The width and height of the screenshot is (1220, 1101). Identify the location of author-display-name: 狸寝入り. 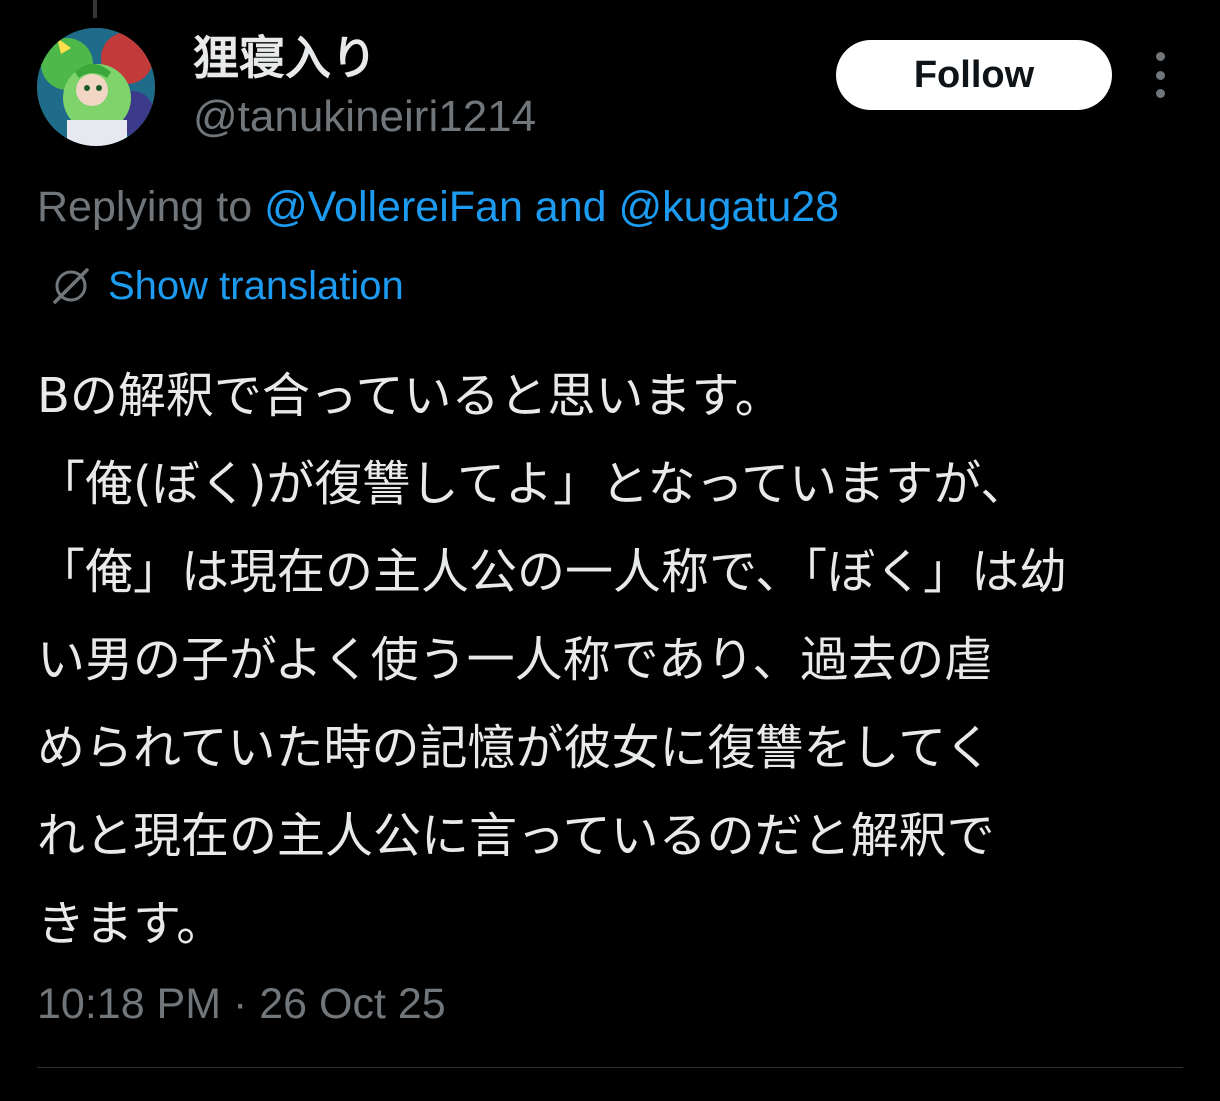
(285, 58).